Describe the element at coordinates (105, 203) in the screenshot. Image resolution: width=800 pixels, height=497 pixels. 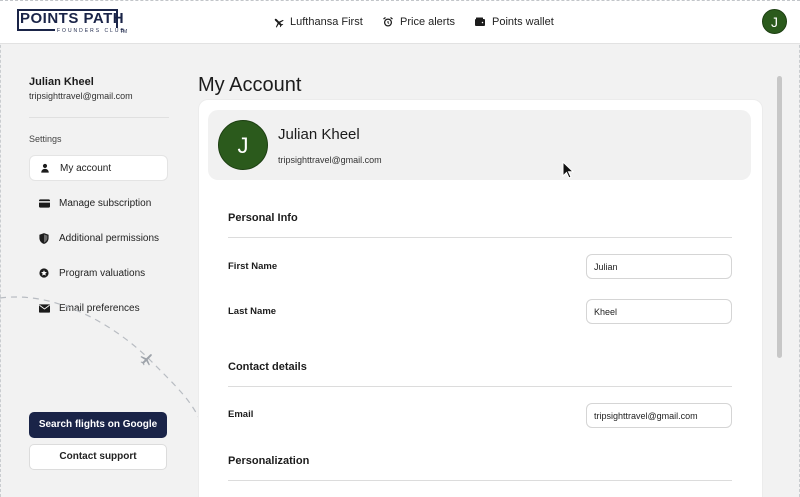
I see `sidebar-item-label: Manage subscription` at that location.